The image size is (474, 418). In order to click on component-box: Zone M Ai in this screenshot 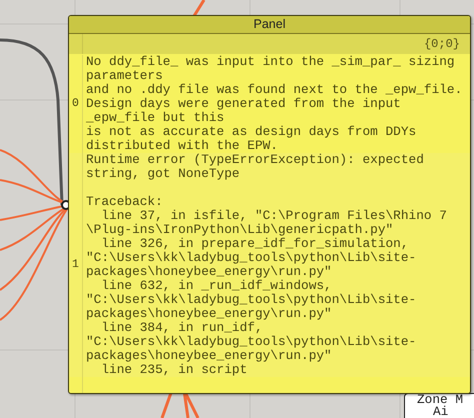, I will do `click(439, 405)`.